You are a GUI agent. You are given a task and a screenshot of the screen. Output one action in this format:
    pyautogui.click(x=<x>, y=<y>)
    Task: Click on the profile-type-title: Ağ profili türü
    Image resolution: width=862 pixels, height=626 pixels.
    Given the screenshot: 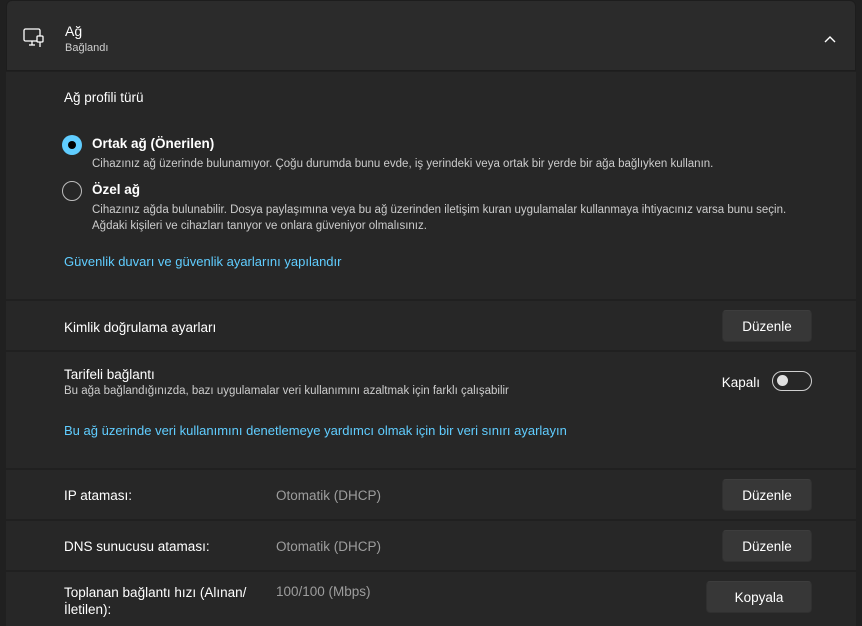 What is the action you would take?
    pyautogui.click(x=104, y=97)
    